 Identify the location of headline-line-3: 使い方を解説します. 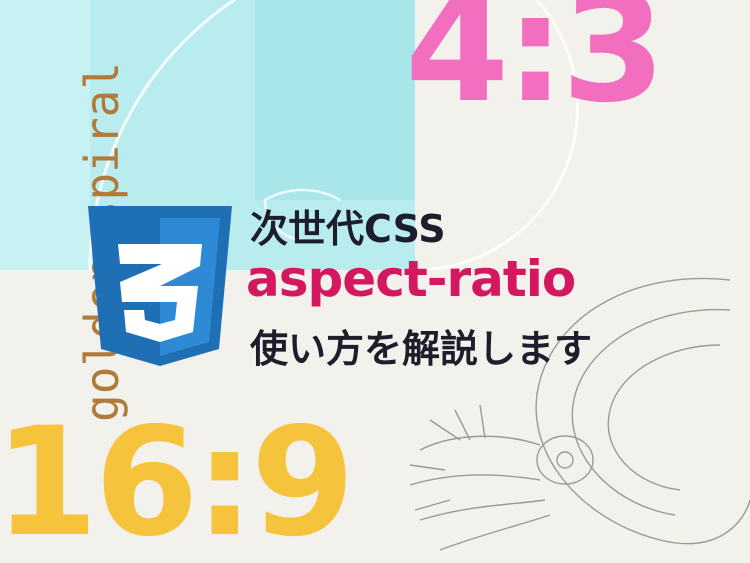
(421, 349).